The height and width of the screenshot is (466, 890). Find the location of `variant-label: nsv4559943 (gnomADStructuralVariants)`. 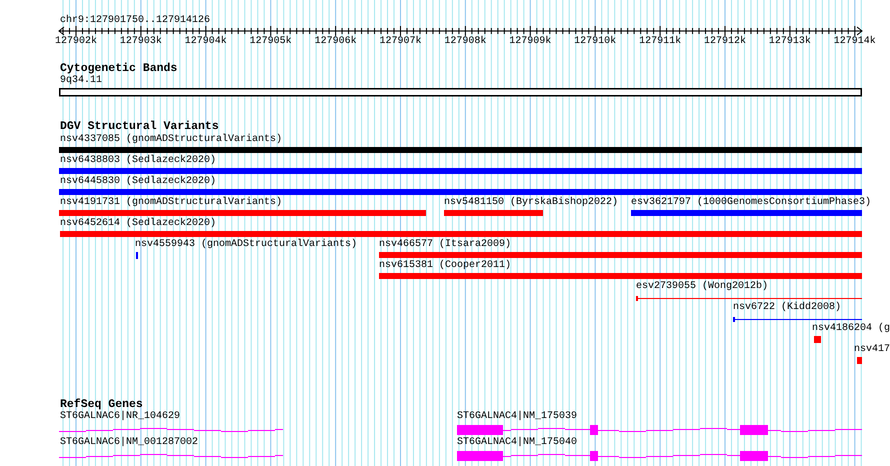

variant-label: nsv4559943 (gnomADStructuralVariants) is located at coordinates (246, 245).